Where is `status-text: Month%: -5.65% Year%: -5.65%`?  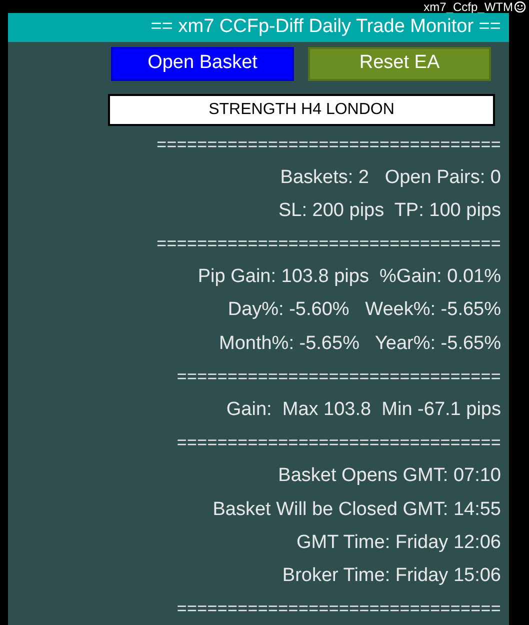 status-text: Month%: -5.65% Year%: -5.65% is located at coordinates (360, 344).